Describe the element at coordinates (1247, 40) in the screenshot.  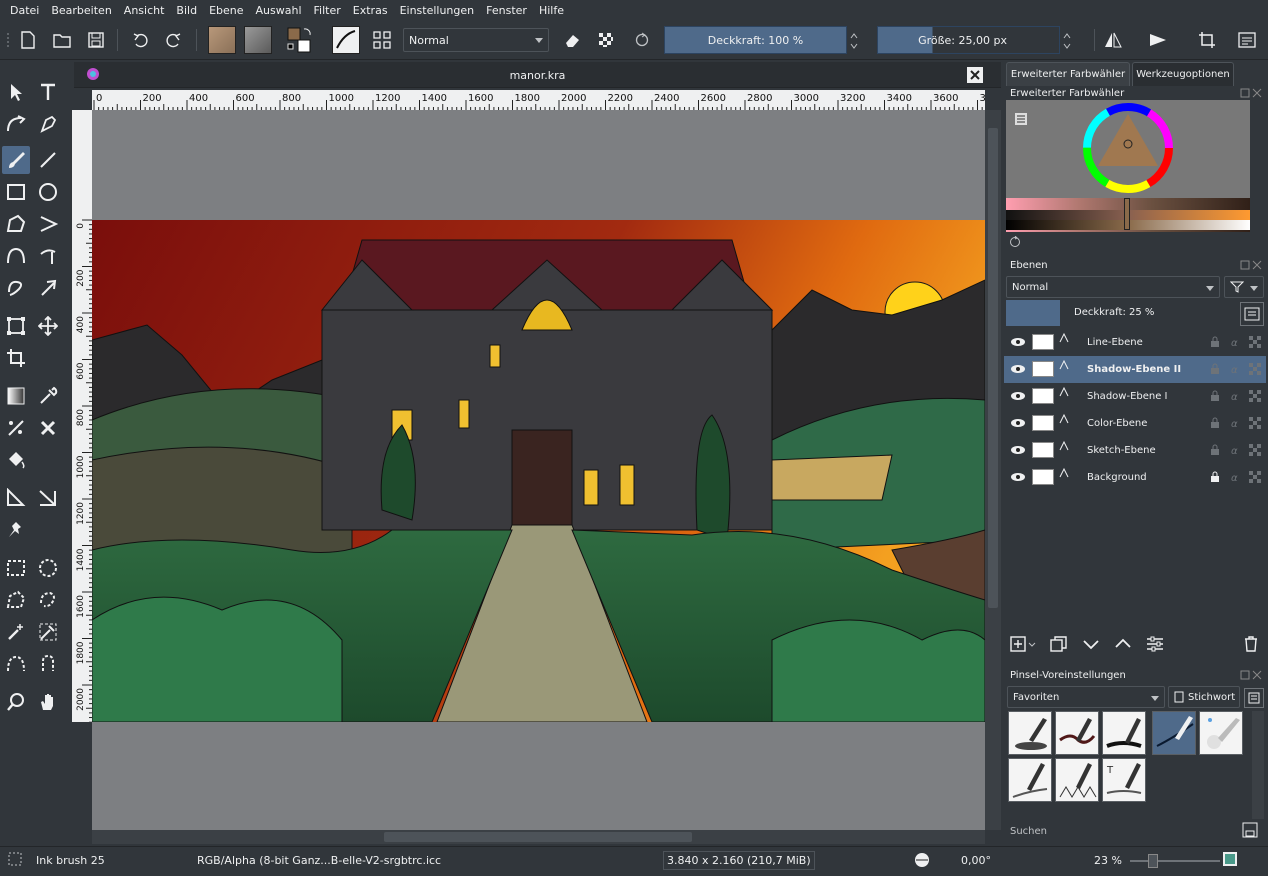
I see `workspace-icon` at that location.